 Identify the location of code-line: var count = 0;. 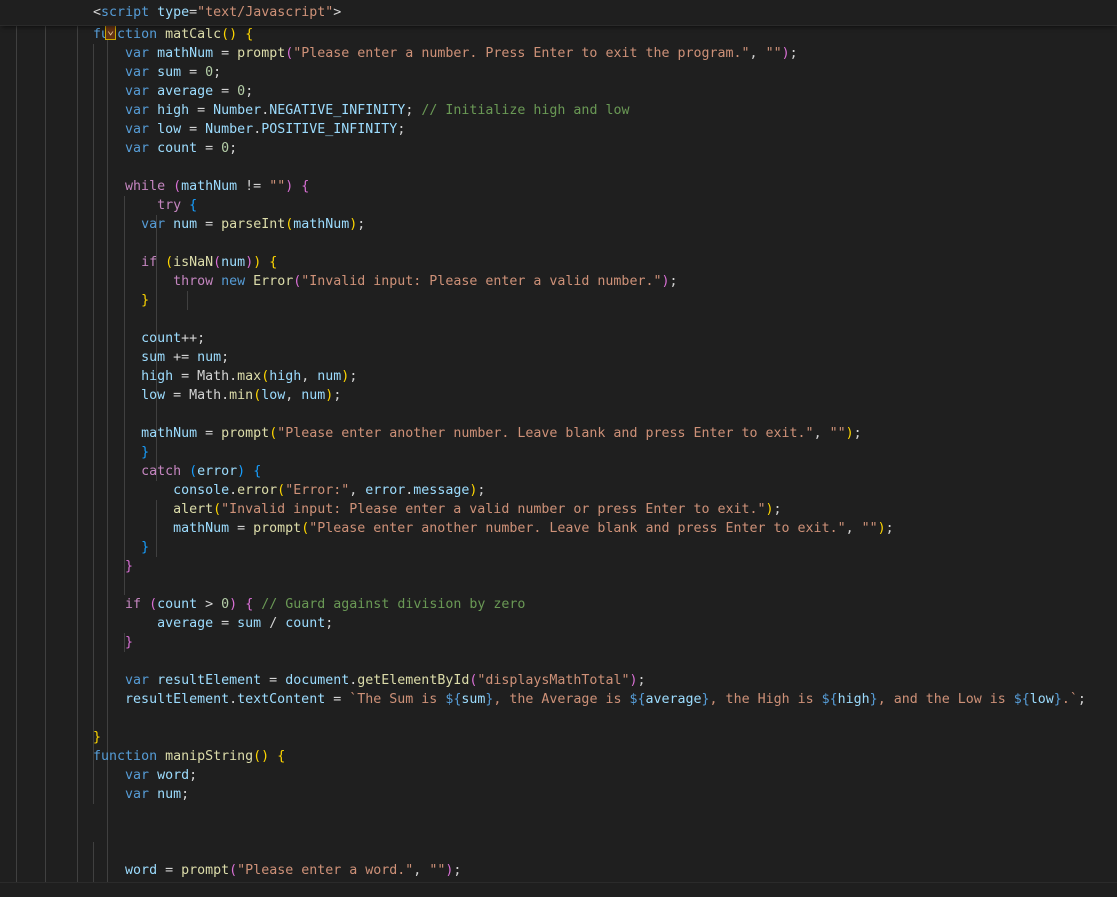
(558, 148).